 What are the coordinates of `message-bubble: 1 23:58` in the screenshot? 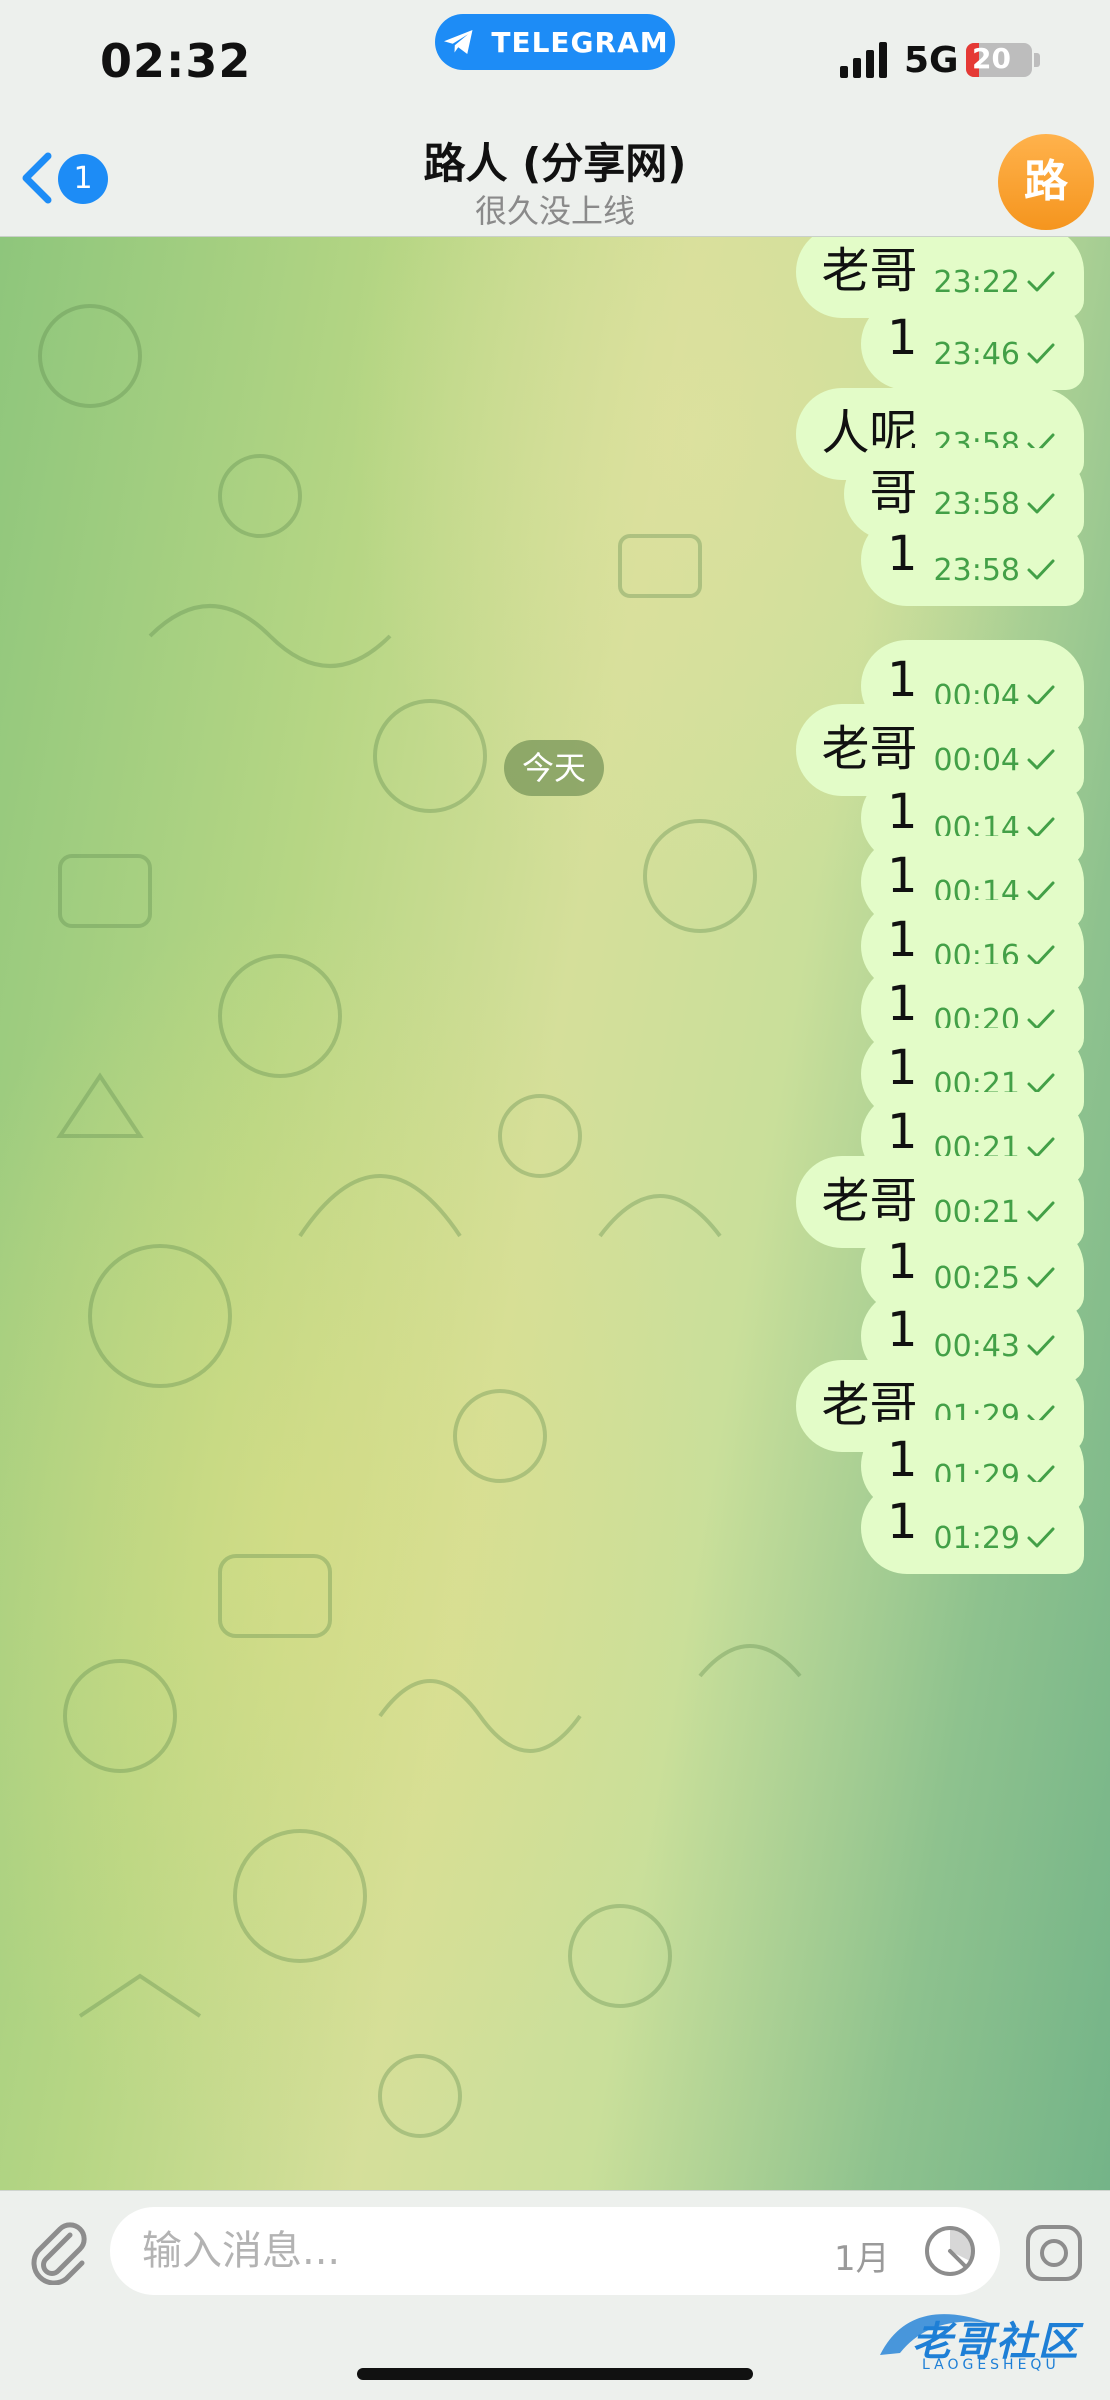 It's located at (972, 560).